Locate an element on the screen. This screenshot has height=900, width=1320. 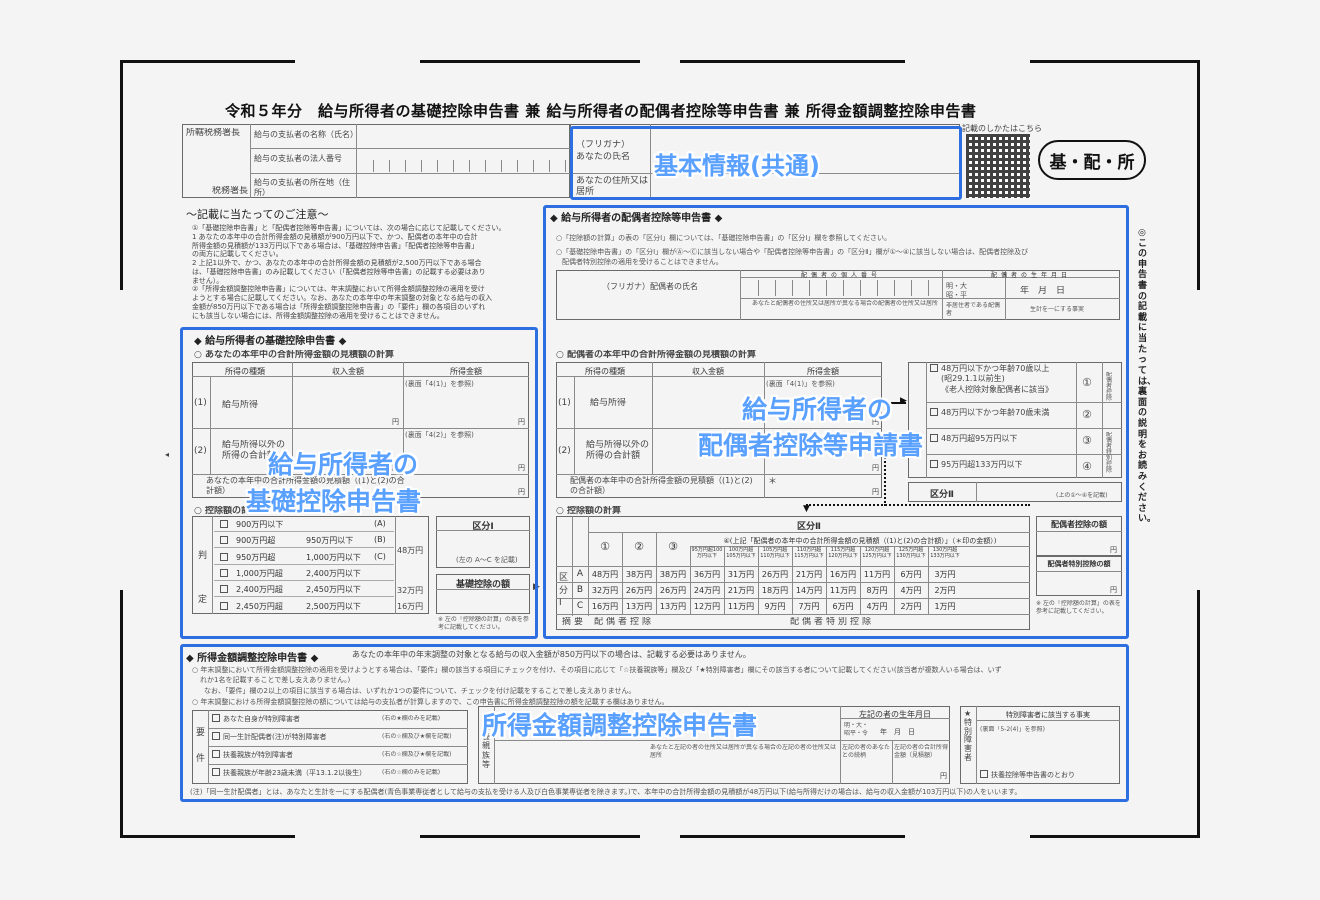
right-side-notice: ◎この申告書の記載に当たっては、裏面の説明をお読みください。 is located at coordinates (1144, 376).